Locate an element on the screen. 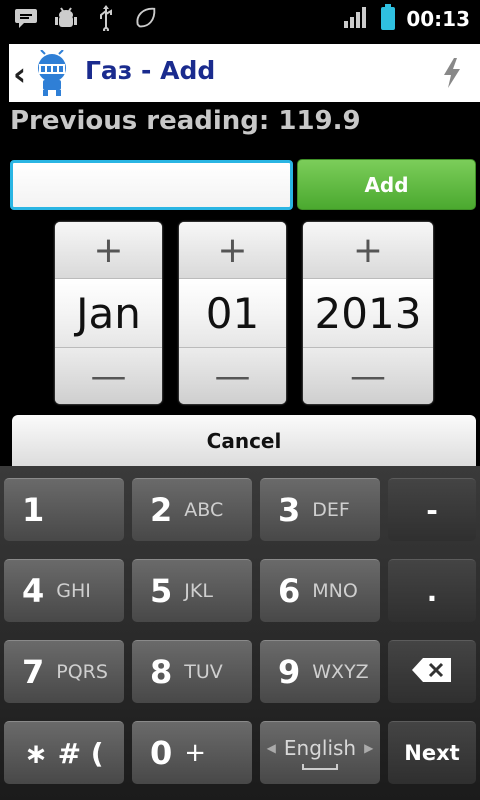 The height and width of the screenshot is (800, 480). status-bar: 00:13 is located at coordinates (240, 19).